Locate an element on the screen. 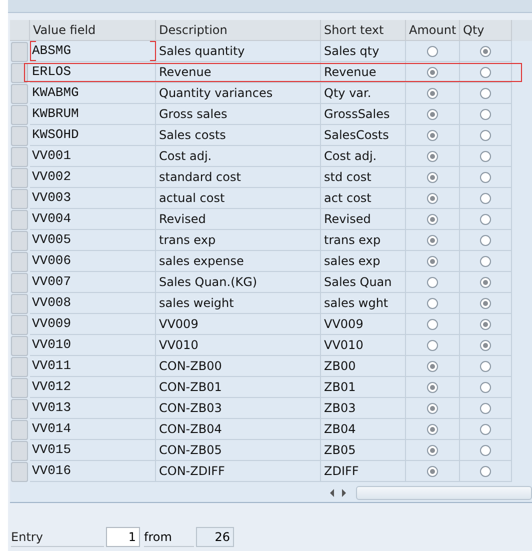 Image resolution: width=532 pixels, height=551 pixels. table-cell: VV016 is located at coordinates (93, 471).